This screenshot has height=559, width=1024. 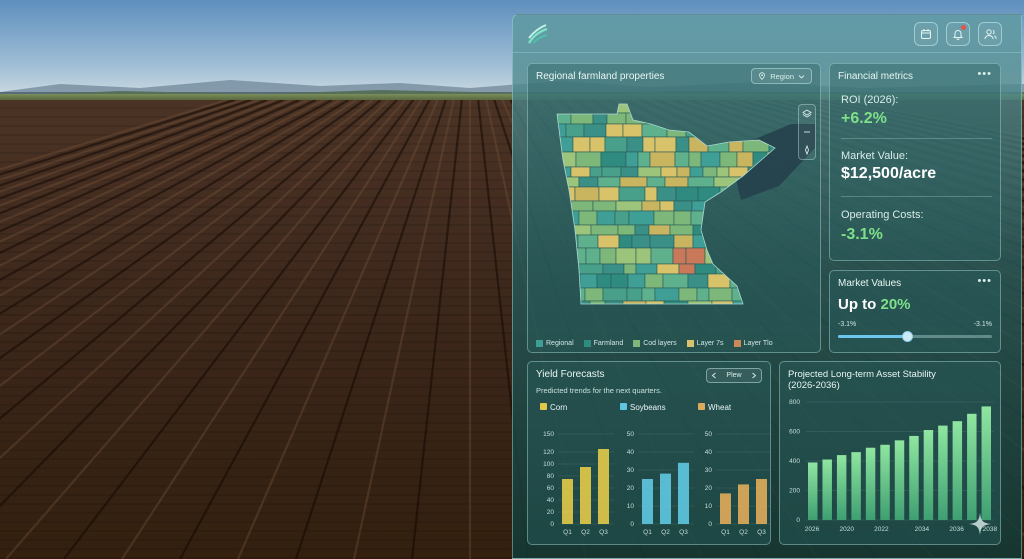 What do you see at coordinates (734, 375) in the screenshot?
I see `period-selector: Plew` at bounding box center [734, 375].